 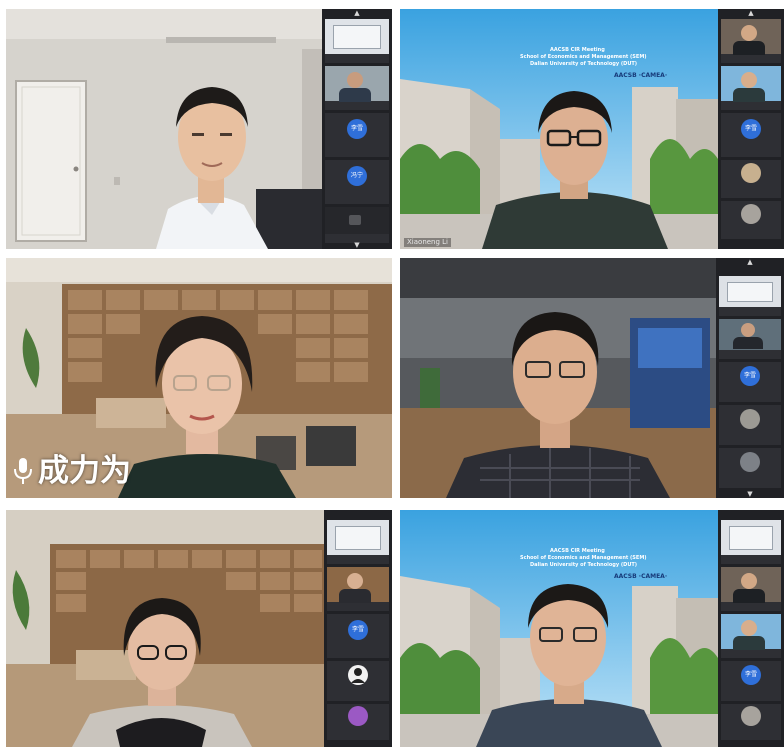 I want to click on room-avatar: 冯宁, so click(x=357, y=175).